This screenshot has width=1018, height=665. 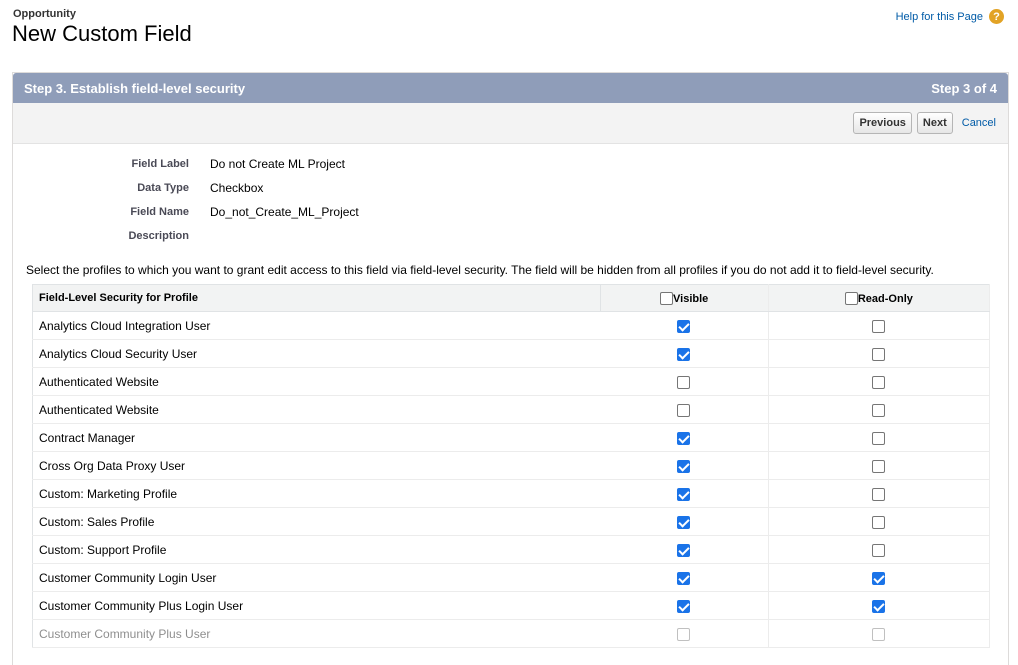 I want to click on profile-name: Customer Community Login User, so click(x=316, y=577).